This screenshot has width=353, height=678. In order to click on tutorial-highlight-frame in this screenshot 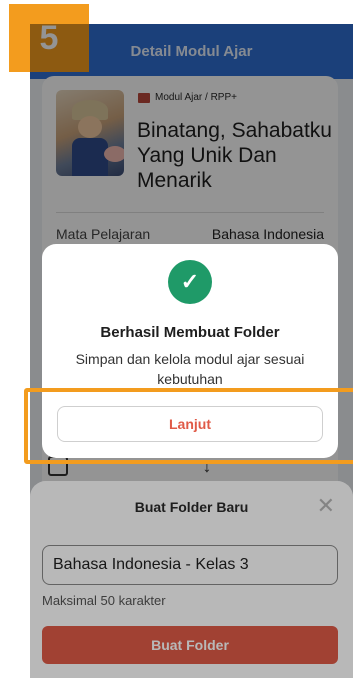, I will do `click(188, 426)`.